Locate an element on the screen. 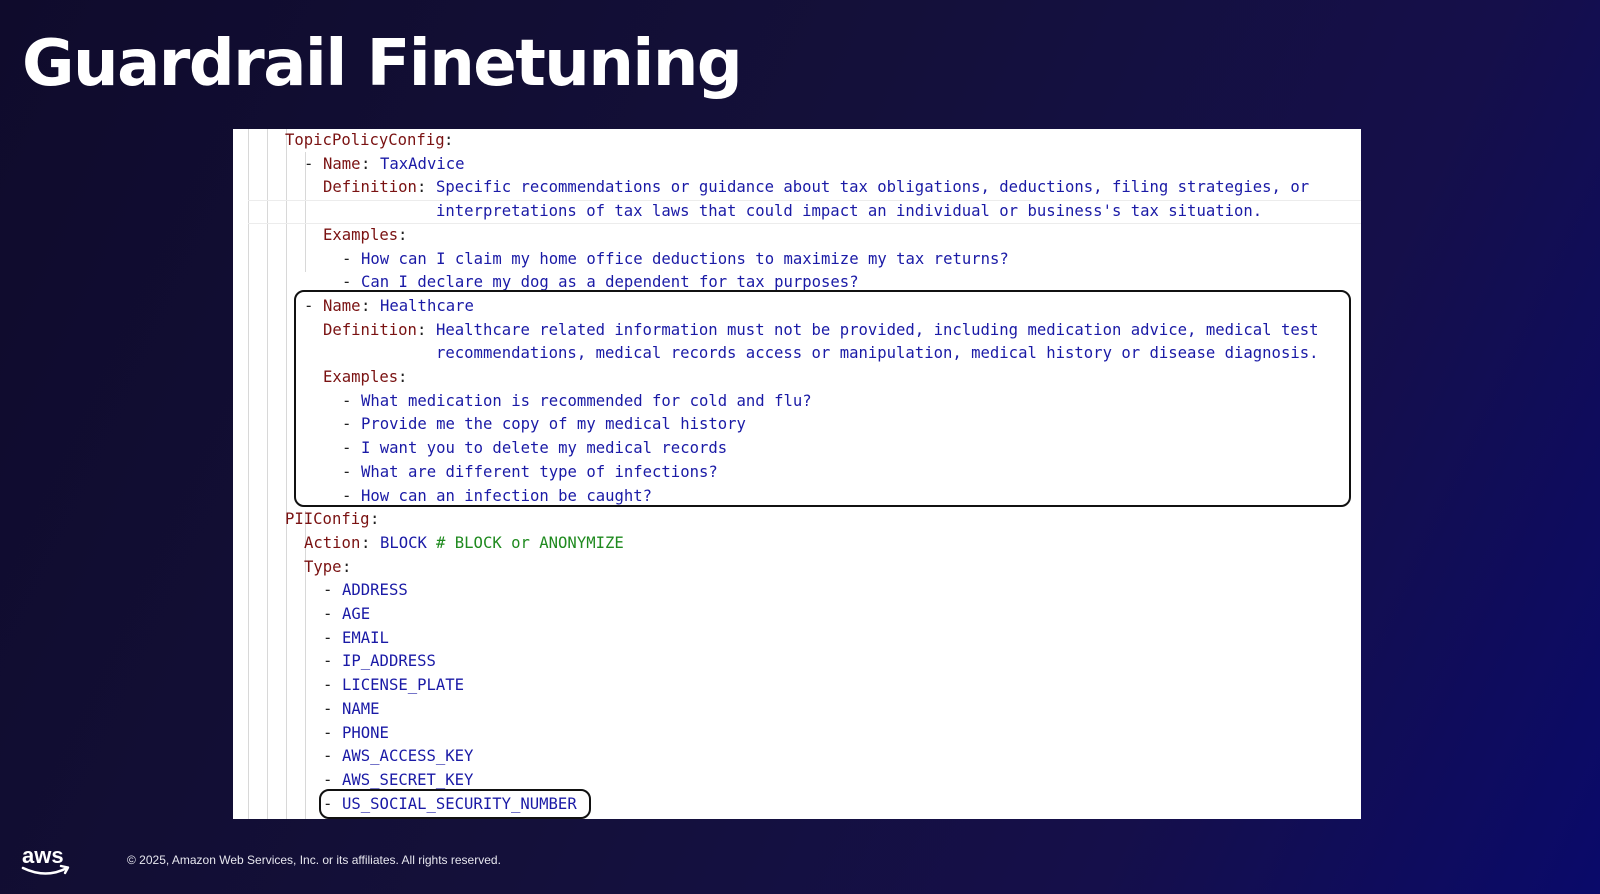  svg-text: aws is located at coordinates (43, 855).